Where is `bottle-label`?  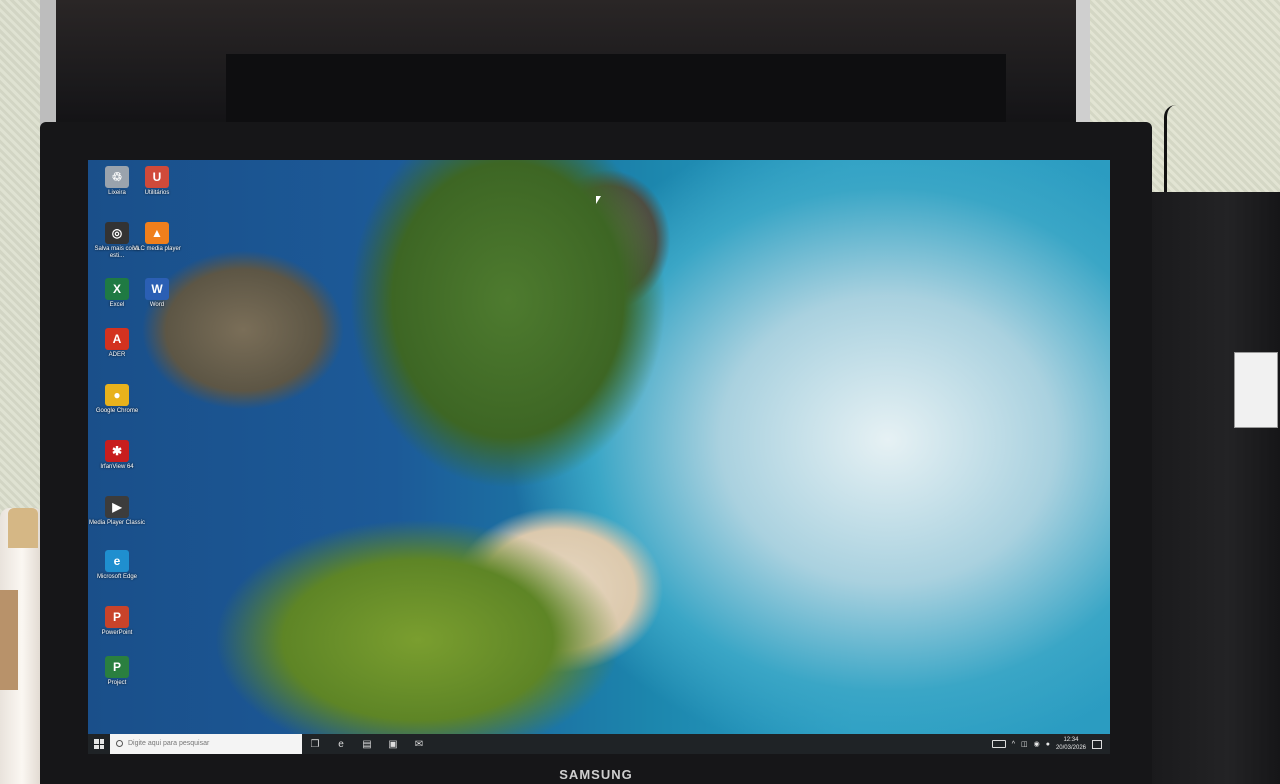 bottle-label is located at coordinates (9, 640).